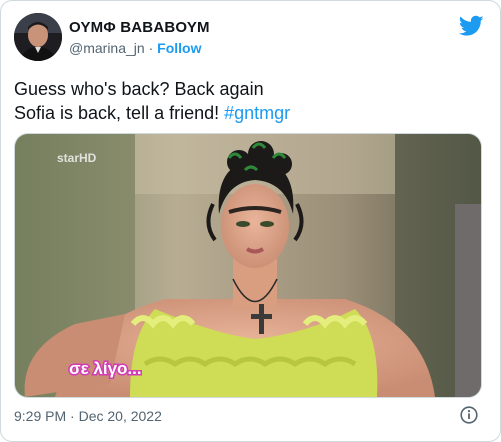  What do you see at coordinates (77, 158) in the screenshot?
I see `media-watermark: starHD` at bounding box center [77, 158].